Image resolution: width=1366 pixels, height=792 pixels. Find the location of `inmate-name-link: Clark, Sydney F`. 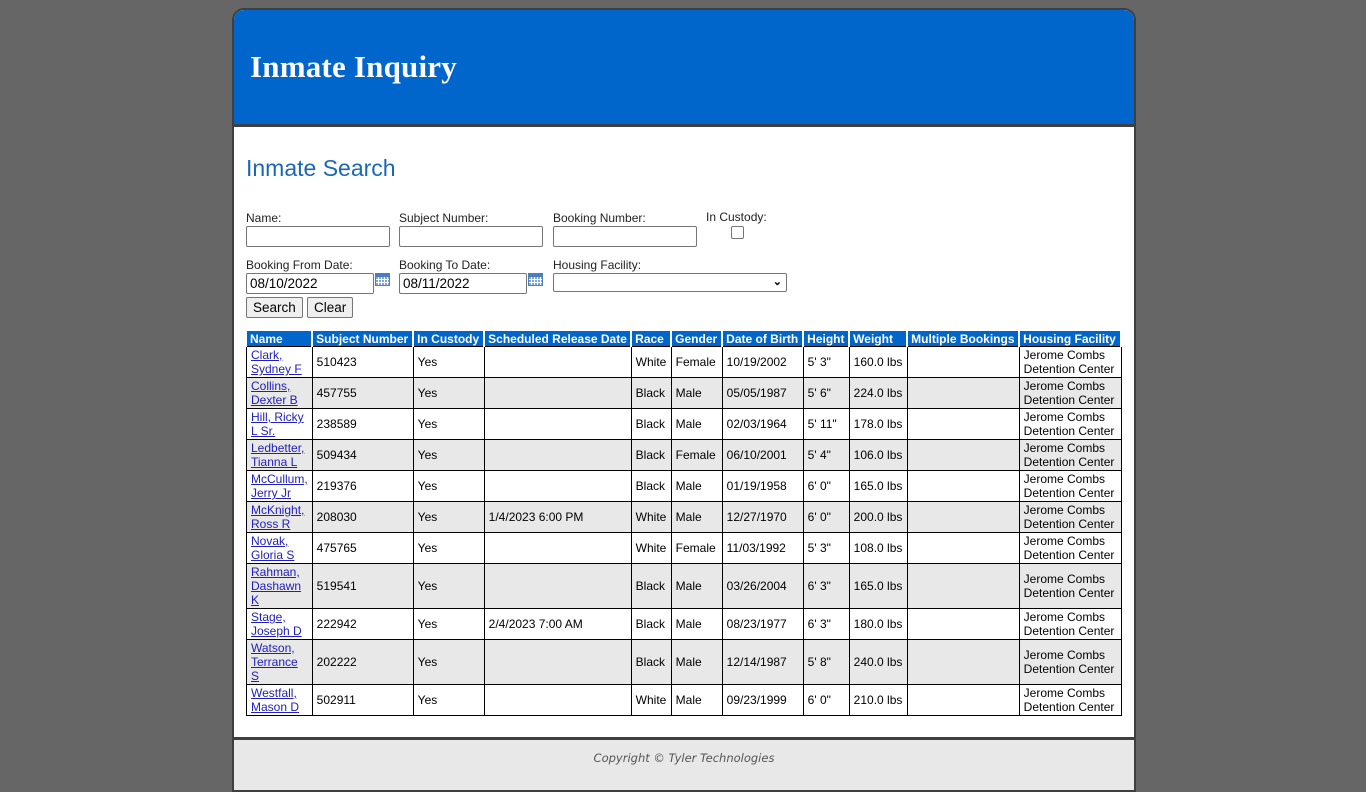

inmate-name-link: Clark, Sydney F is located at coordinates (276, 362).